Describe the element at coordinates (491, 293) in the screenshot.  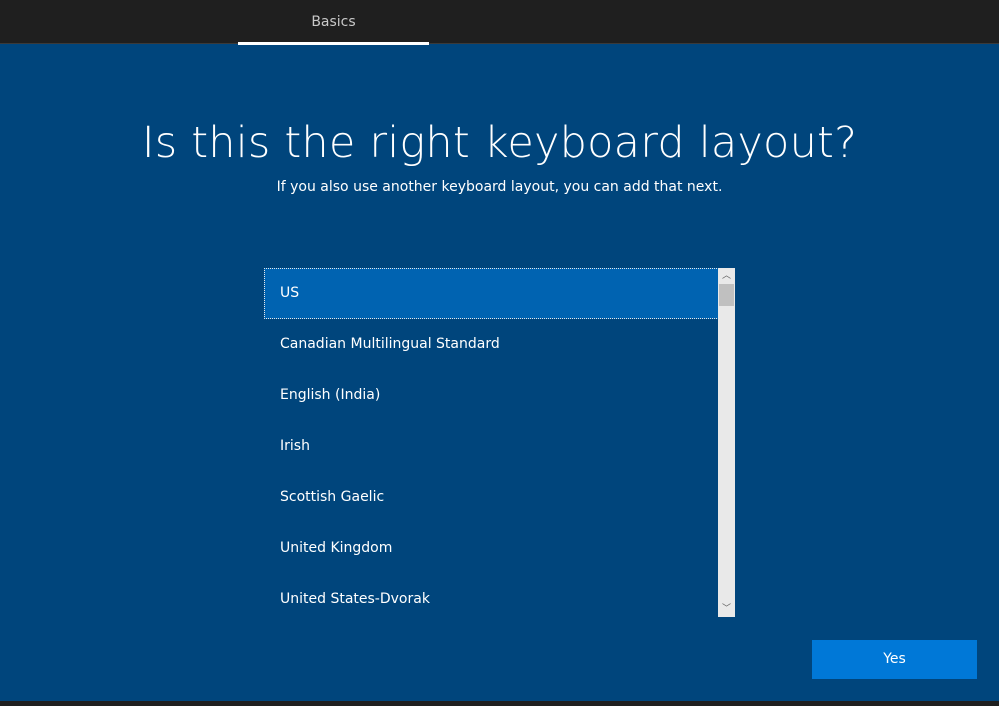
I see `list-item-us: US` at that location.